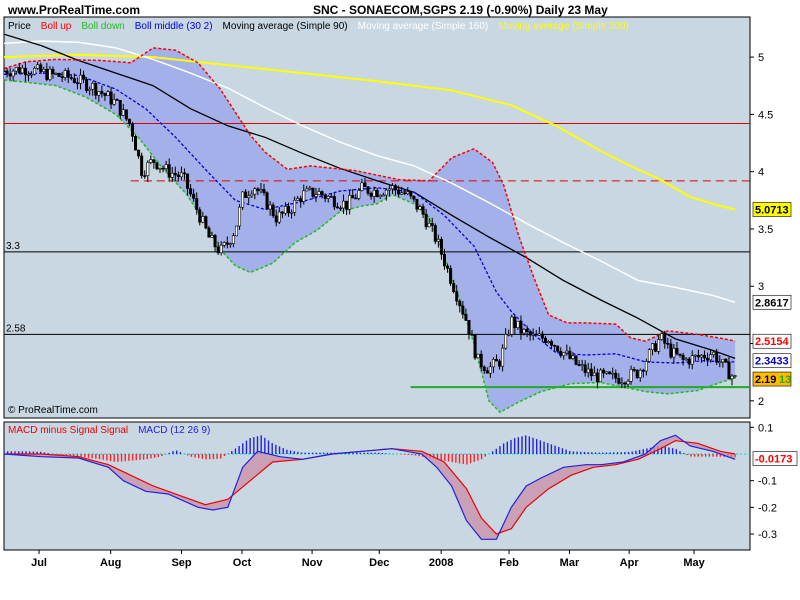 The image size is (800, 600). I want to click on macd-legend-1: MACD (12 26 9), so click(174, 430).